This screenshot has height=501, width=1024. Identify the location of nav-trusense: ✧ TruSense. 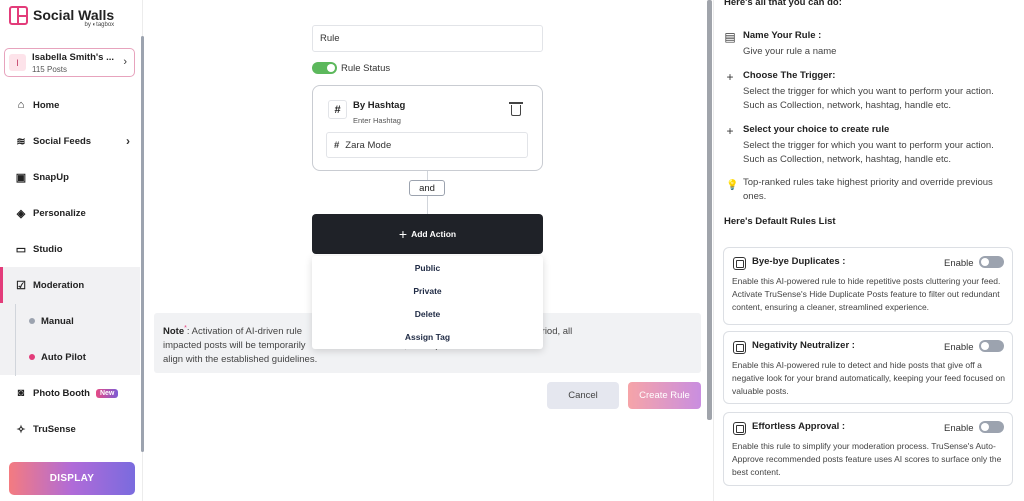
(70, 429).